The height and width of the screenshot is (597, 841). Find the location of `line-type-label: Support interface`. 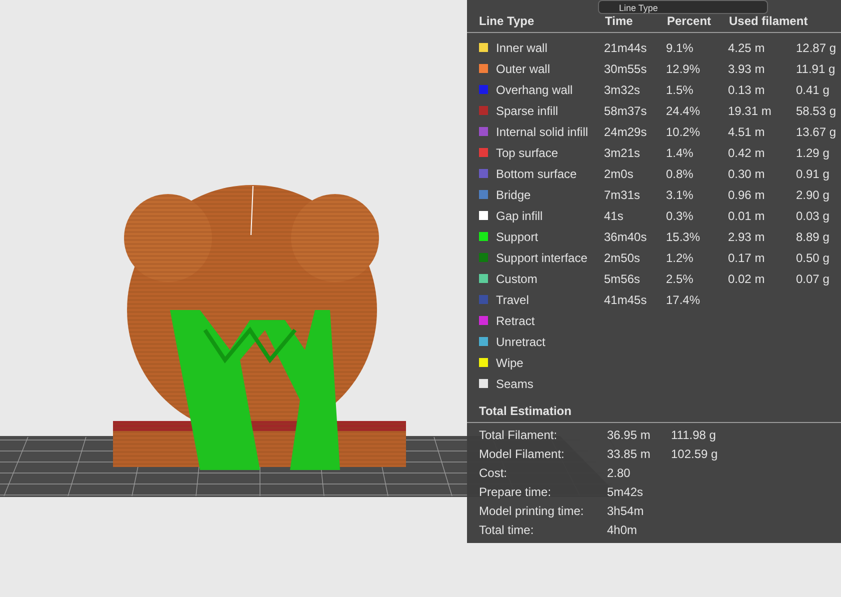

line-type-label: Support interface is located at coordinates (542, 257).